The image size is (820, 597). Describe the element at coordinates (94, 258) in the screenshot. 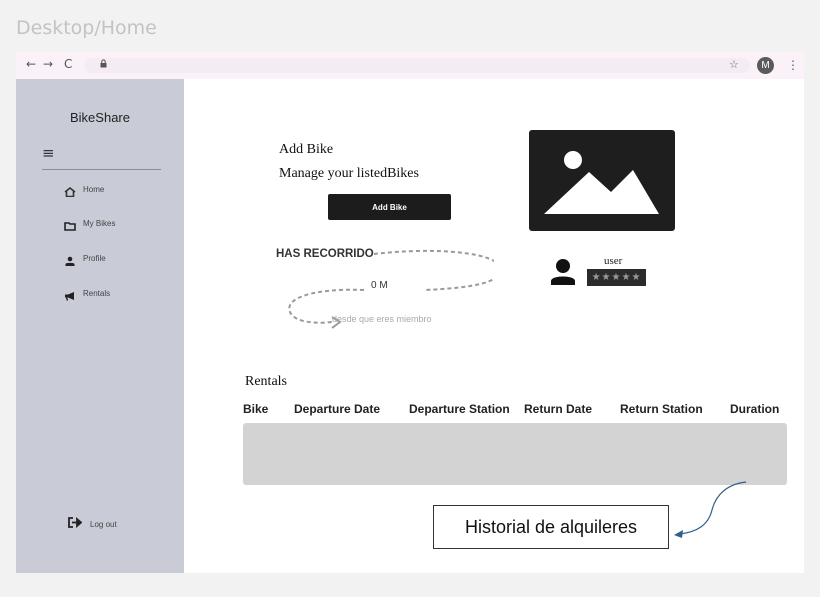

I see `sidebar-item-label: Profile` at that location.